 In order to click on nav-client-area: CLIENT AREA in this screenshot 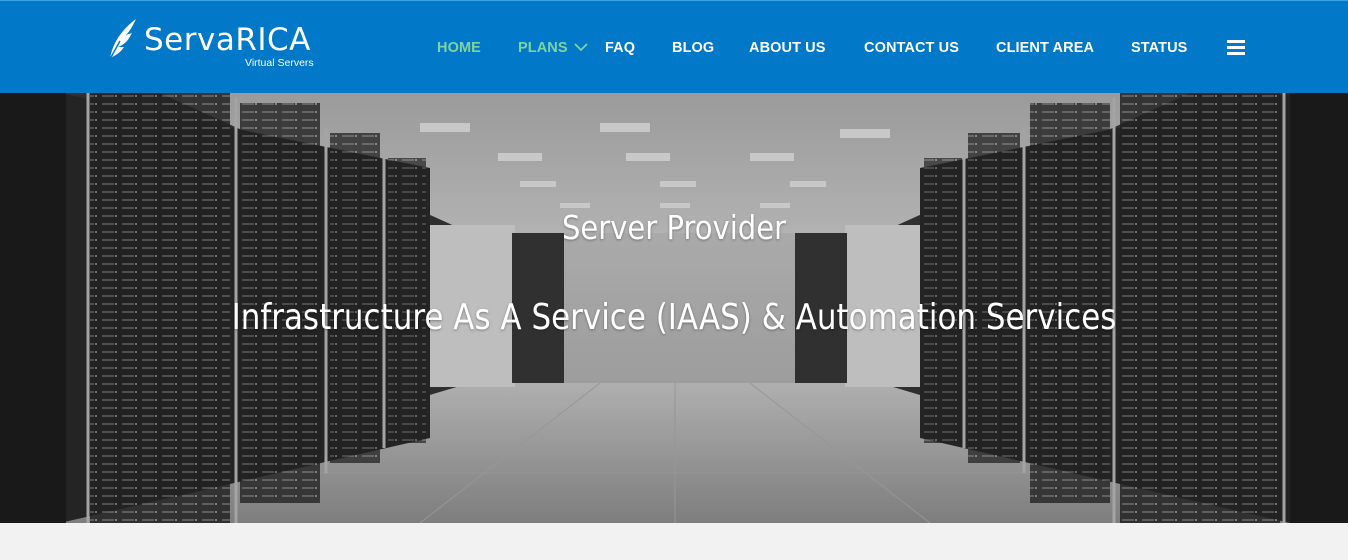, I will do `click(1045, 48)`.